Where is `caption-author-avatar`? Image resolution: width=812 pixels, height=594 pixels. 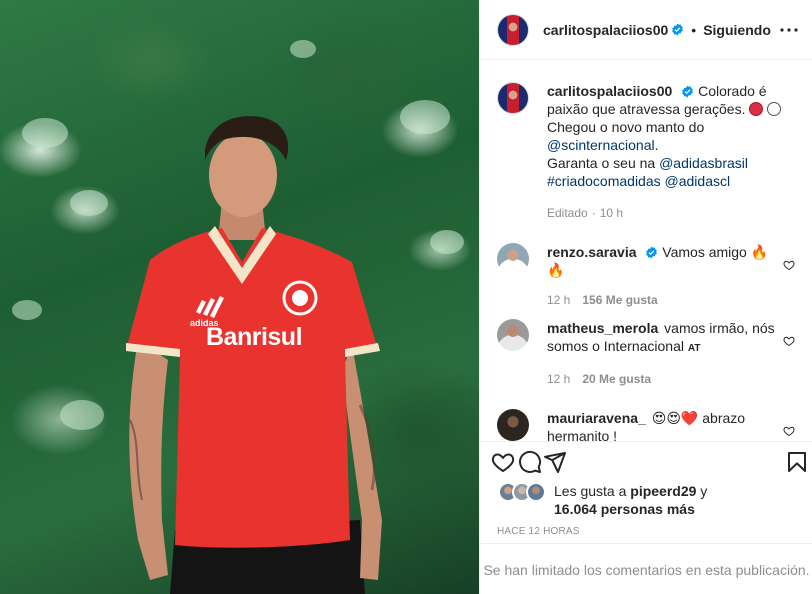 caption-author-avatar is located at coordinates (513, 98).